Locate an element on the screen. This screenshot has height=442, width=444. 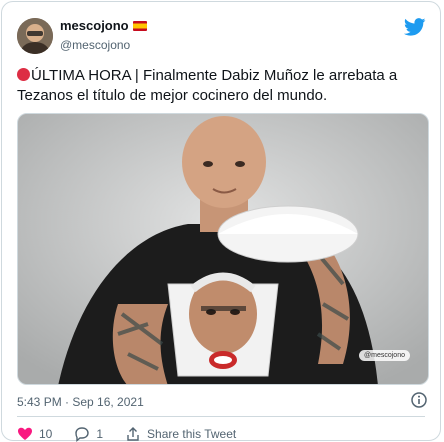
info-icon is located at coordinates (419, 400).